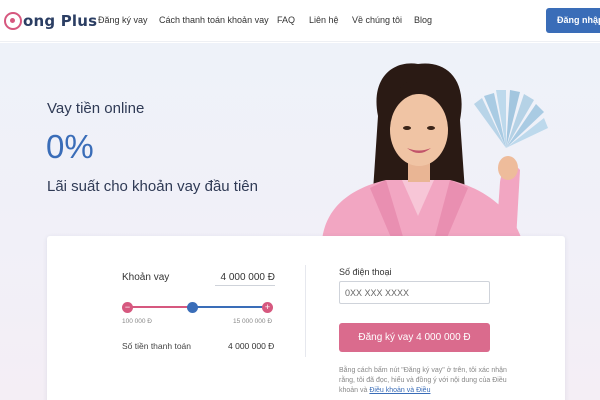 This screenshot has height=400, width=600. I want to click on nav-item-lien-he: Liên hệ, so click(324, 20).